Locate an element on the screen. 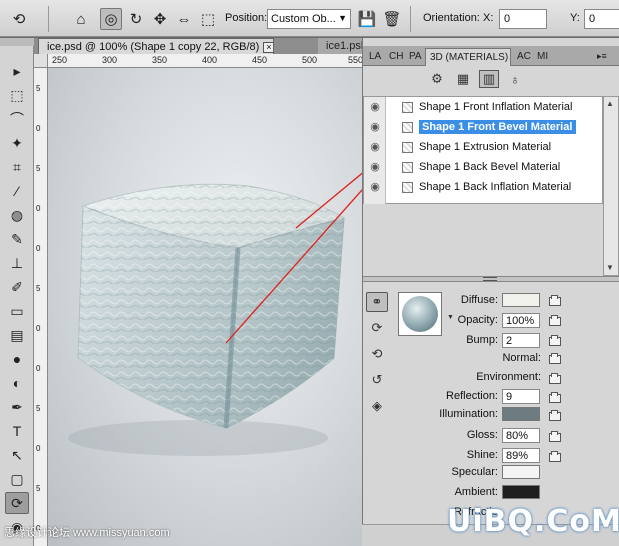 This screenshot has width=619, height=546. position-label: Position: is located at coordinates (246, 18).